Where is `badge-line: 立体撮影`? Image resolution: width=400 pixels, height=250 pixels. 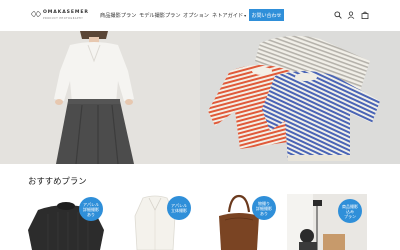
badge-line: 立体撮影 is located at coordinates (179, 210).